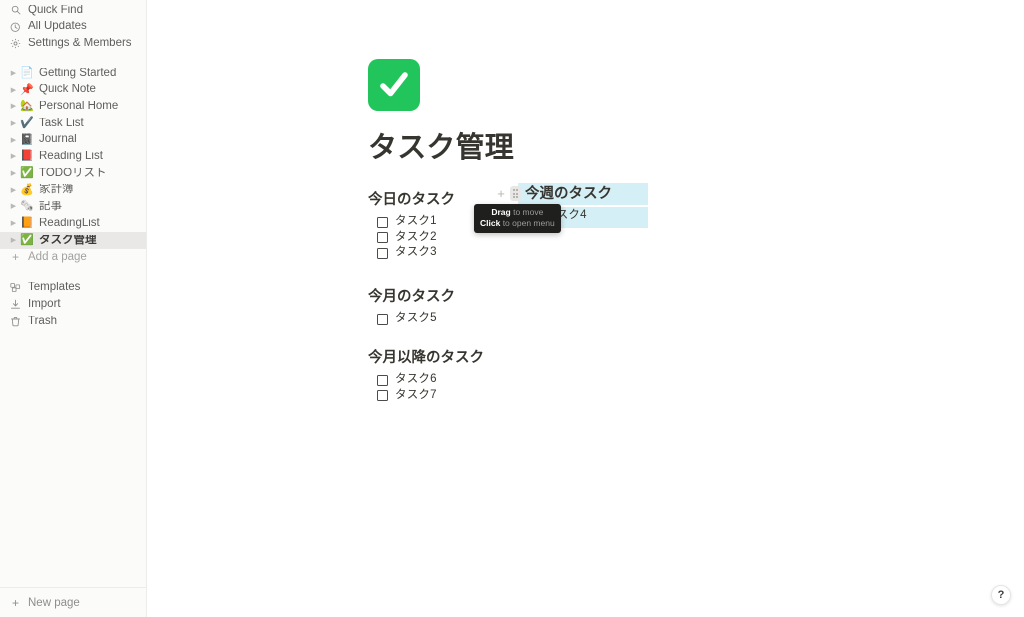 This screenshot has height=617, width=1024. What do you see at coordinates (585, 194) in the screenshot?
I see `section-heading-this-week: 今週のタスク` at bounding box center [585, 194].